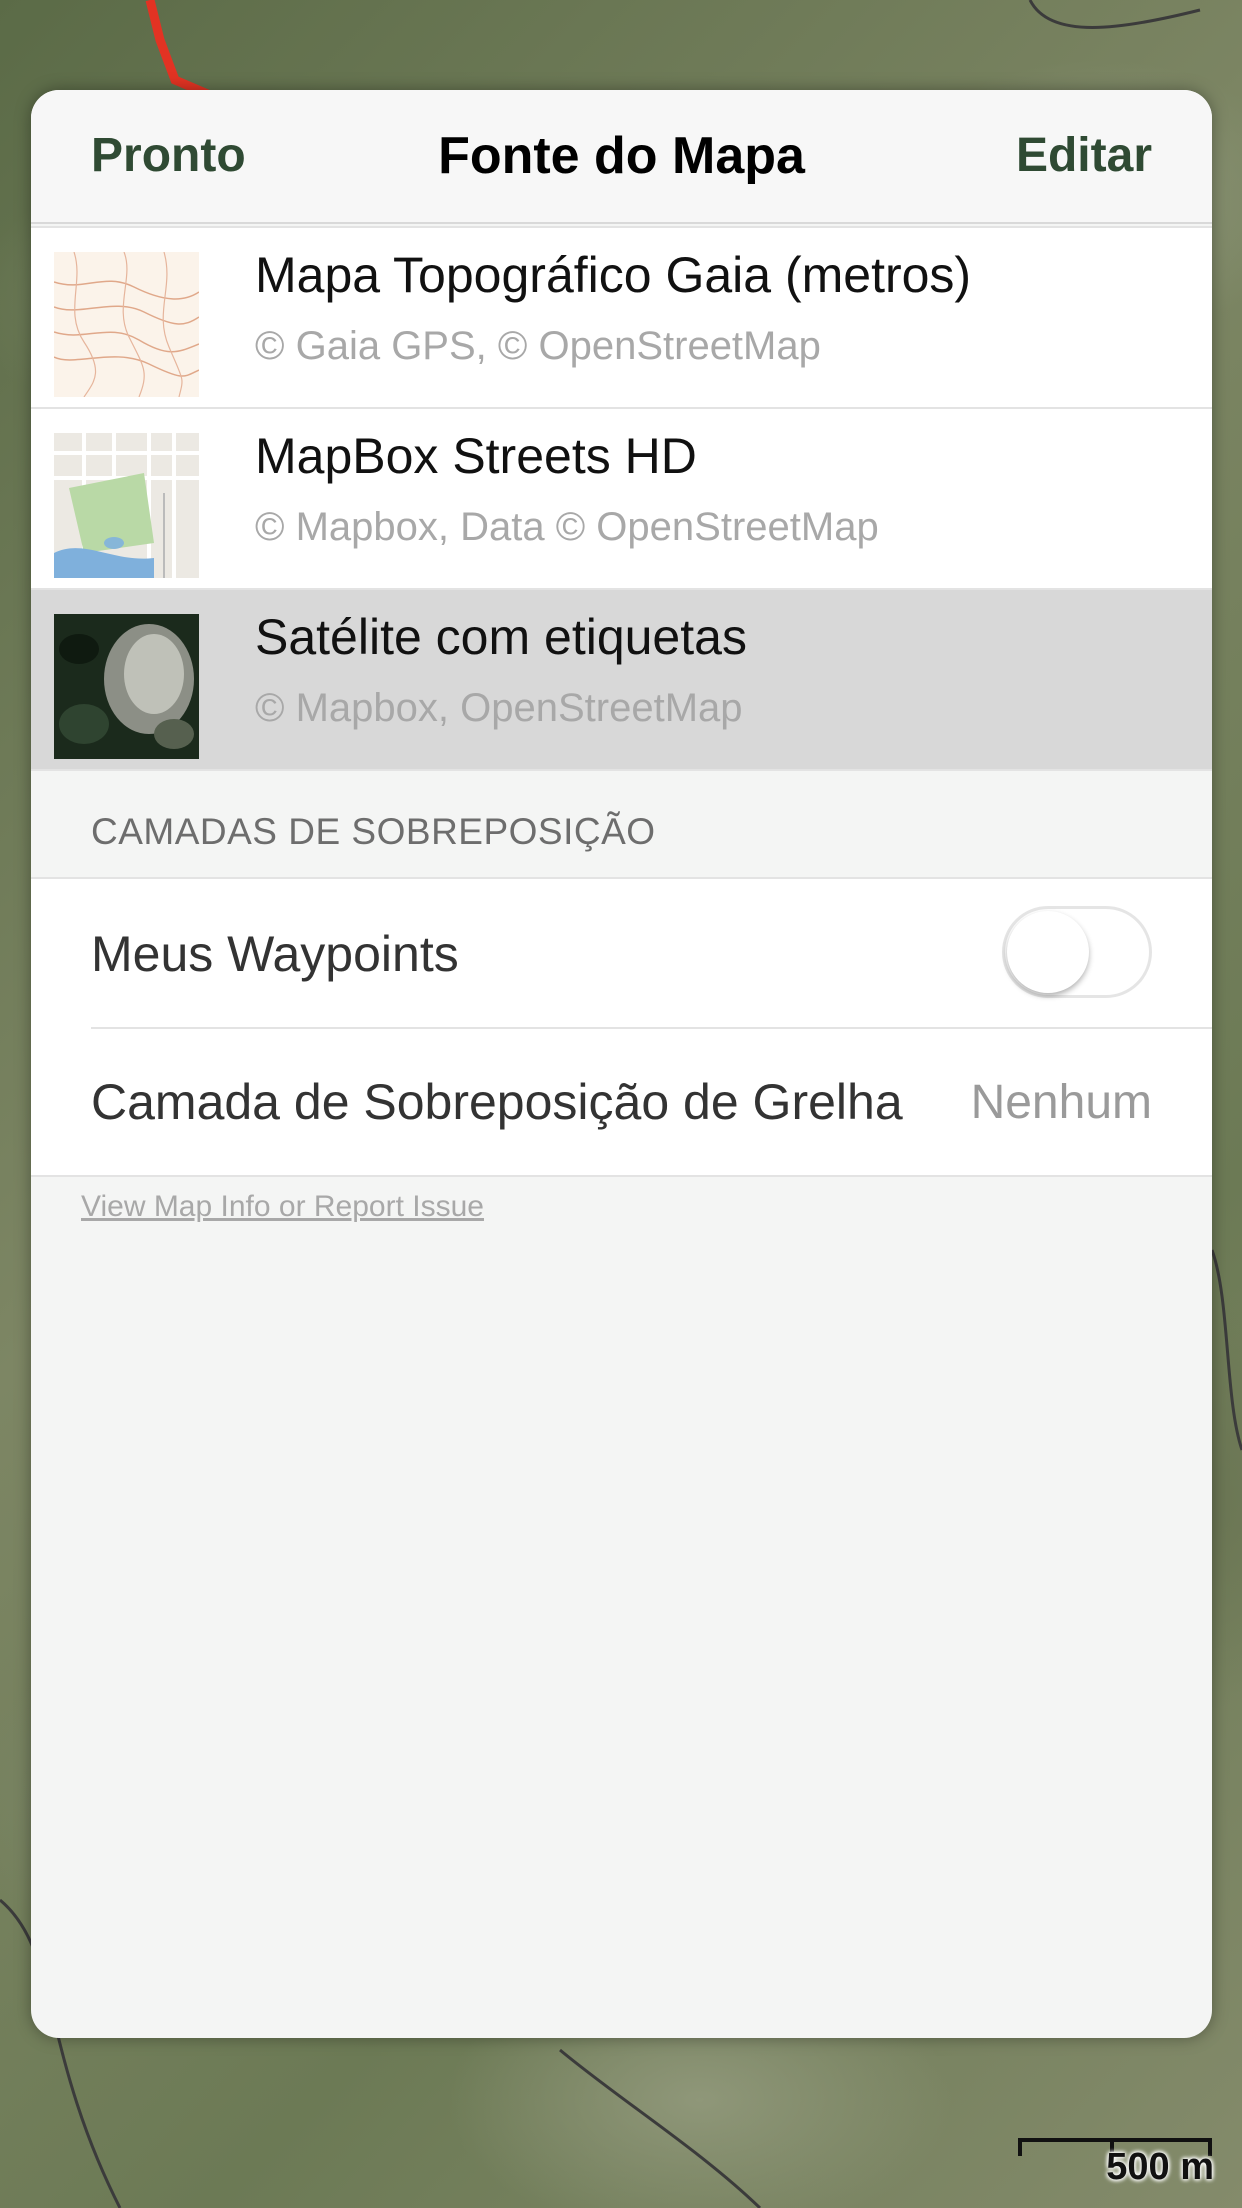 The height and width of the screenshot is (2208, 1242). What do you see at coordinates (126, 686) in the screenshot?
I see `satellite-map-thumbnail` at bounding box center [126, 686].